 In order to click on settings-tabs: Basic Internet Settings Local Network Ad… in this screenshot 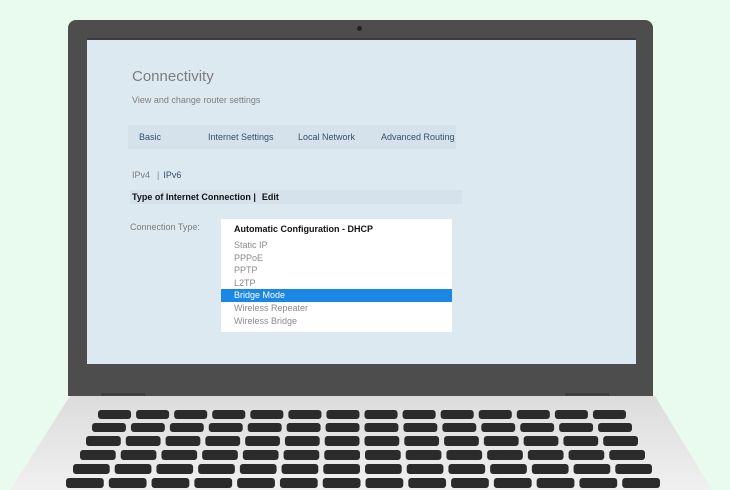, I will do `click(292, 137)`.